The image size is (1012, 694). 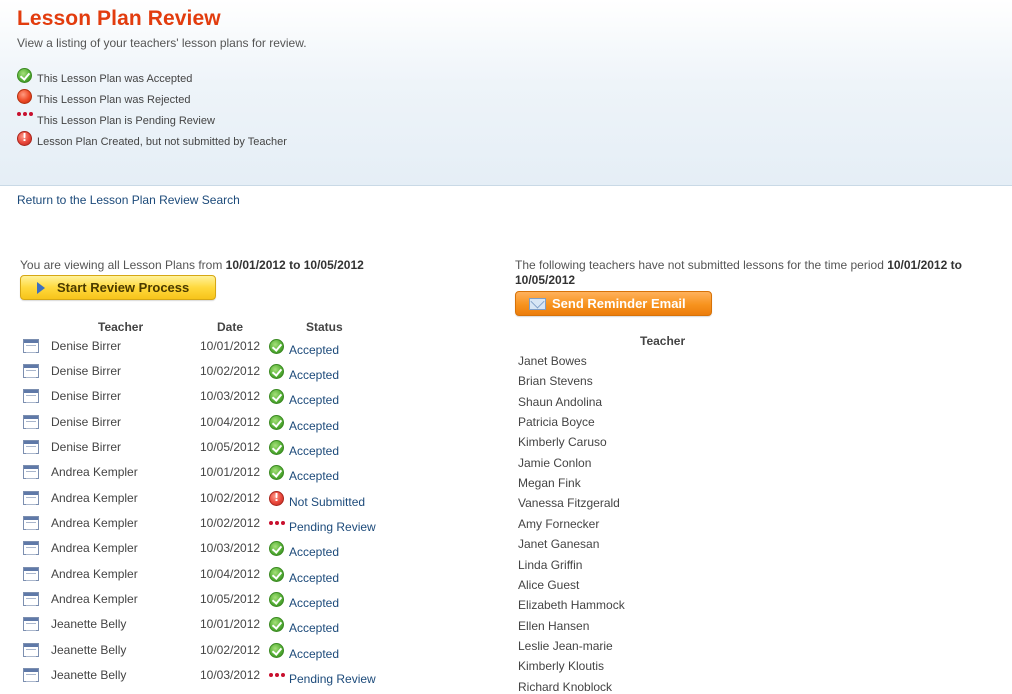 I want to click on envelope-icon, so click(x=537, y=304).